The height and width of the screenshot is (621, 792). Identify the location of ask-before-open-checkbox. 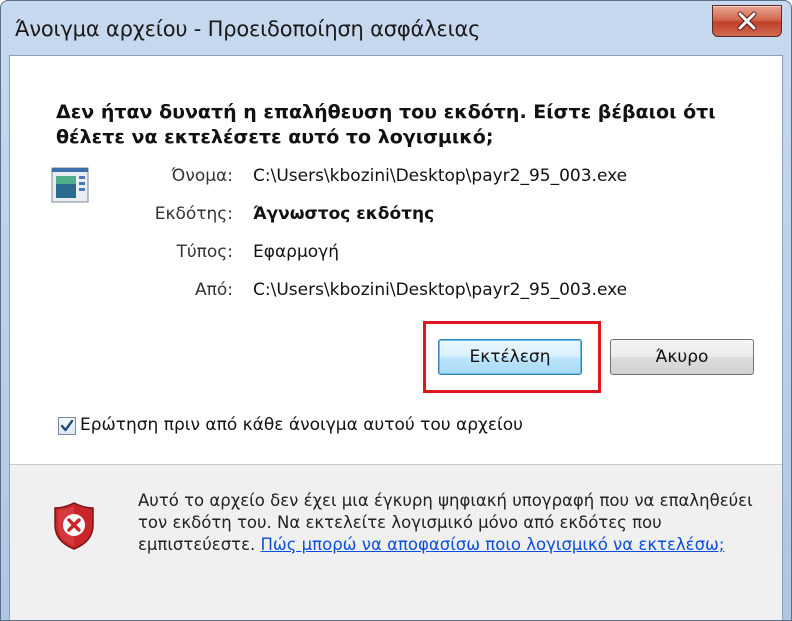
(67, 426).